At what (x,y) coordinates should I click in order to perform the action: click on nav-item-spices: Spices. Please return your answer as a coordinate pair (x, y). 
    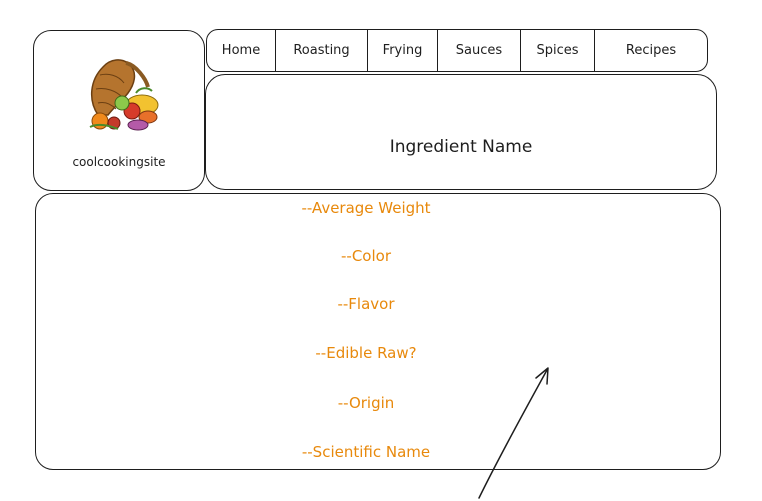
    Looking at the image, I should click on (558, 50).